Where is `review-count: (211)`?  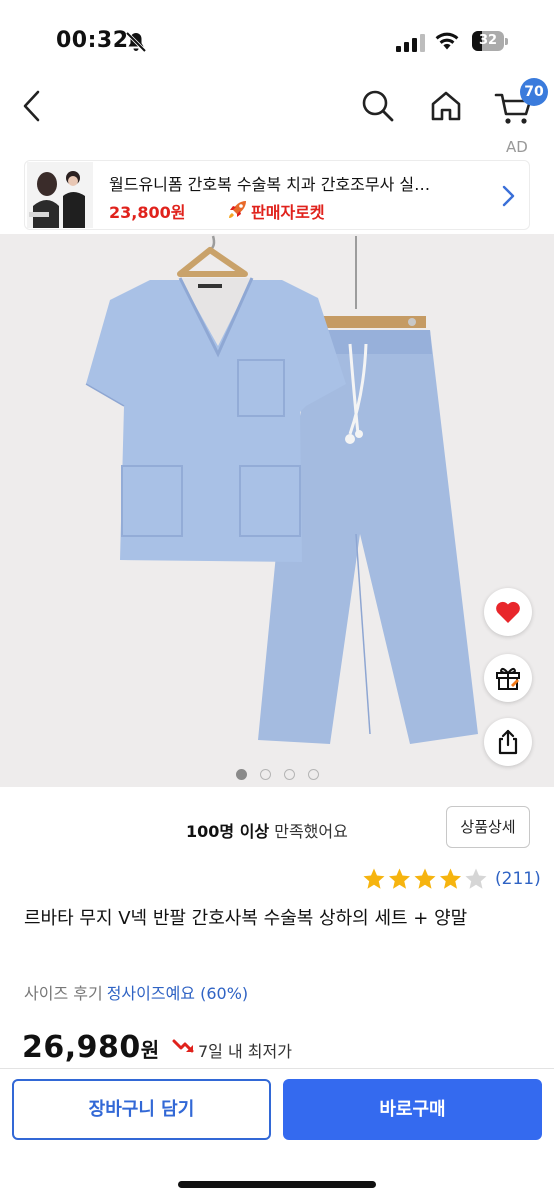 review-count: (211) is located at coordinates (518, 879).